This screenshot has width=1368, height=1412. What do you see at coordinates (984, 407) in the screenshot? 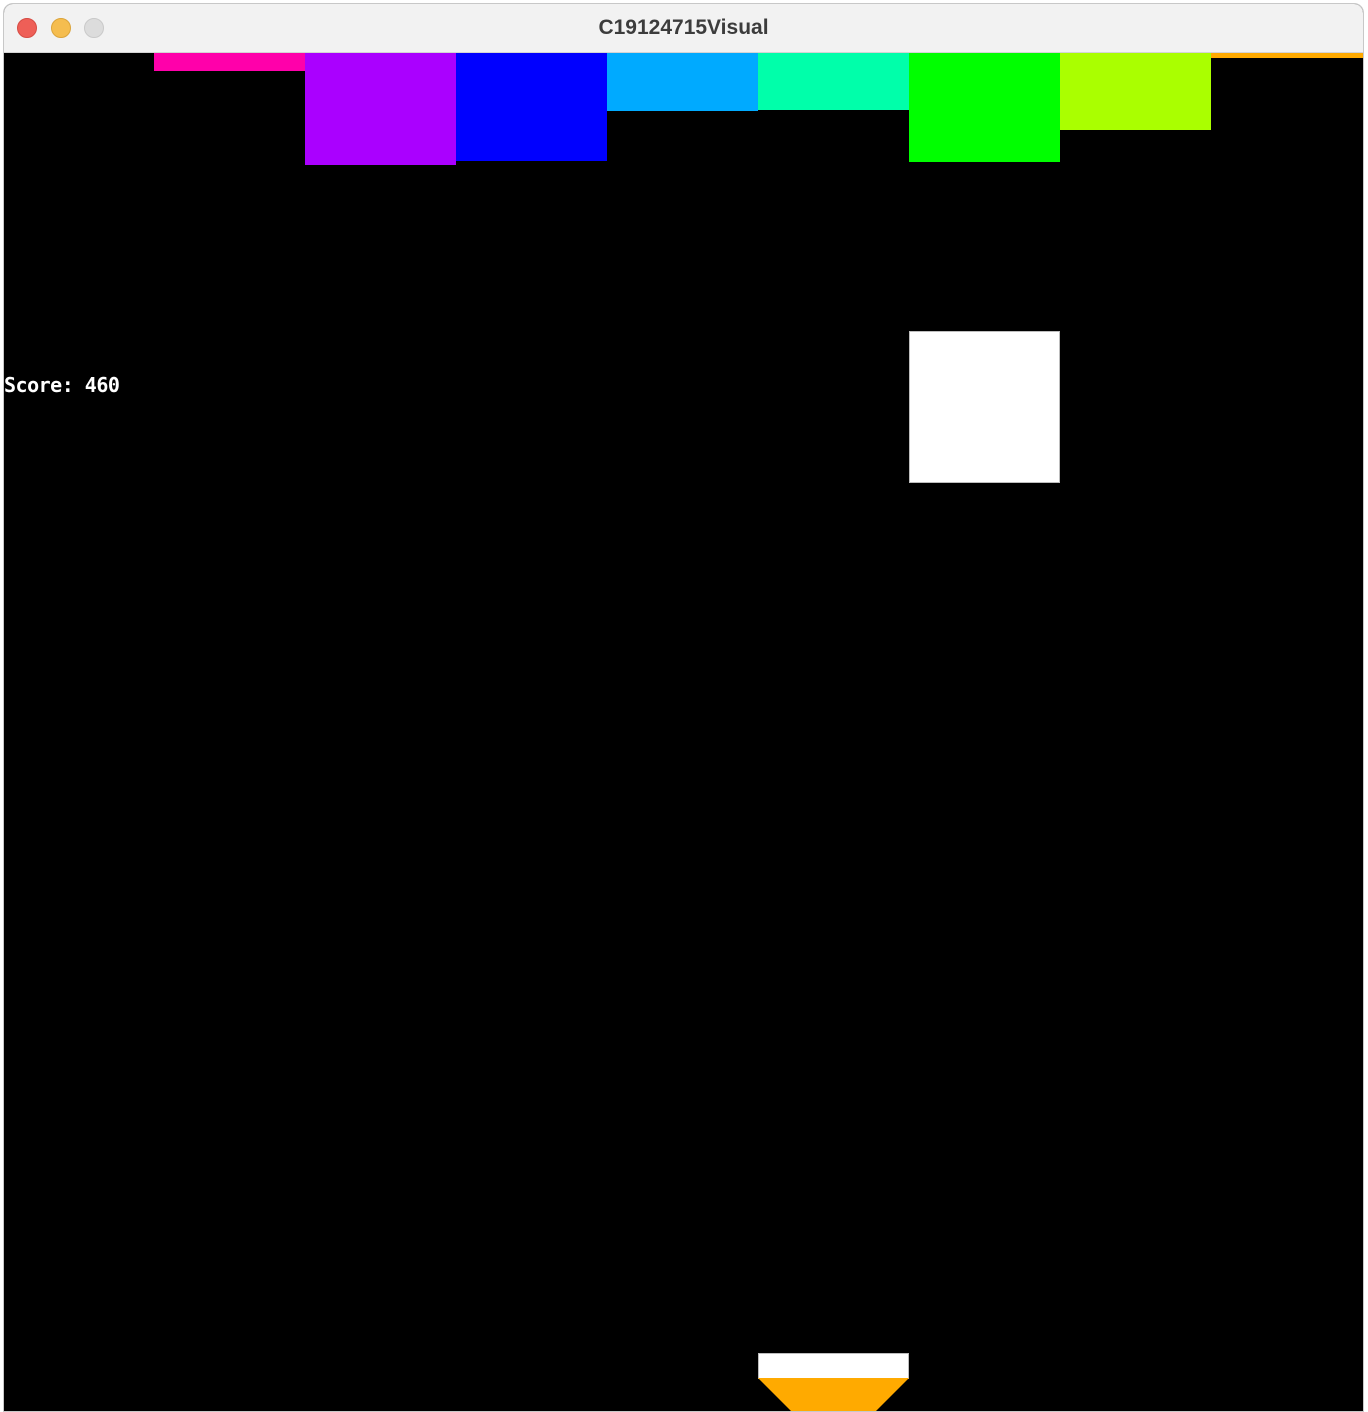
I see `ball` at bounding box center [984, 407].